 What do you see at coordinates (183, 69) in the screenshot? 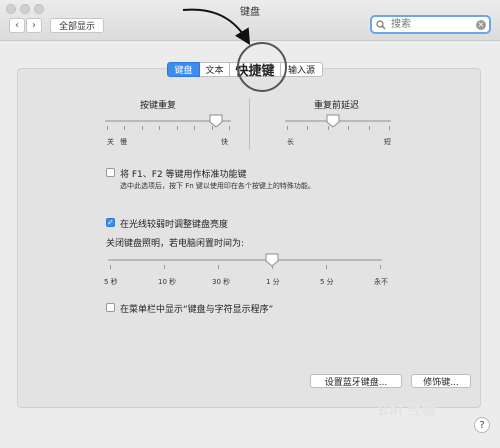
I see `tab-keyboard: 键盘` at bounding box center [183, 69].